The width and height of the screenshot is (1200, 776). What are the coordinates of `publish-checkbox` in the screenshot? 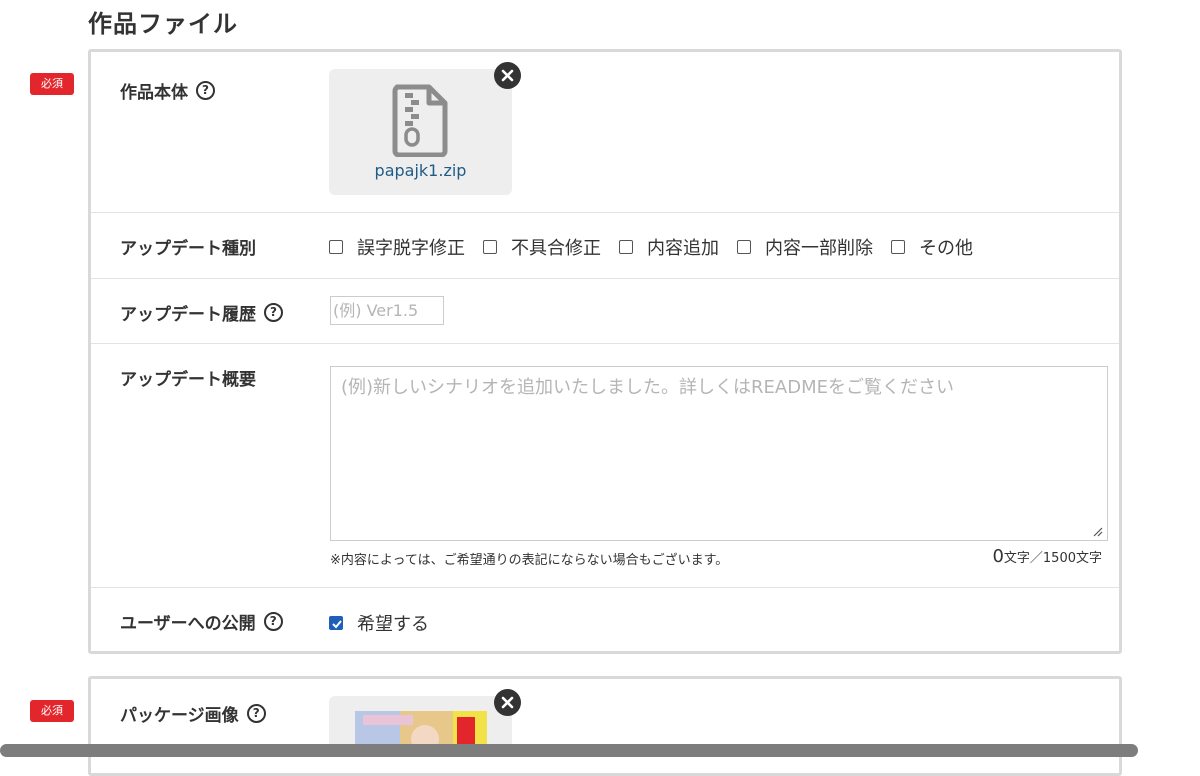 It's located at (336, 623).